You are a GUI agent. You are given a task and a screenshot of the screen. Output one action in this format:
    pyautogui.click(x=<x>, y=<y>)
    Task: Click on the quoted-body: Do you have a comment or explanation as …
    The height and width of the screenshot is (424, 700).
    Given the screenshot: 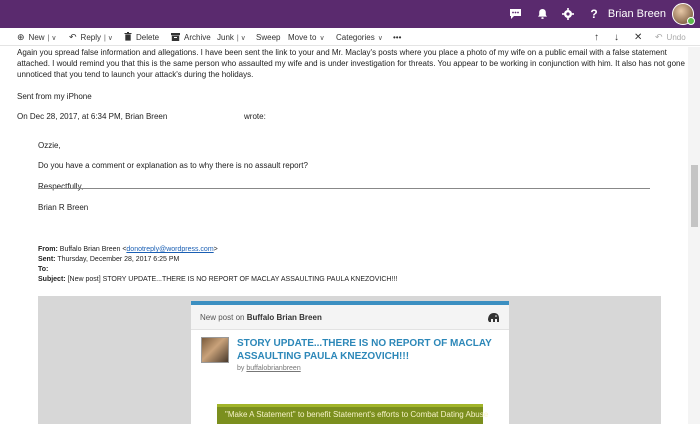 What is the action you would take?
    pyautogui.click(x=173, y=165)
    